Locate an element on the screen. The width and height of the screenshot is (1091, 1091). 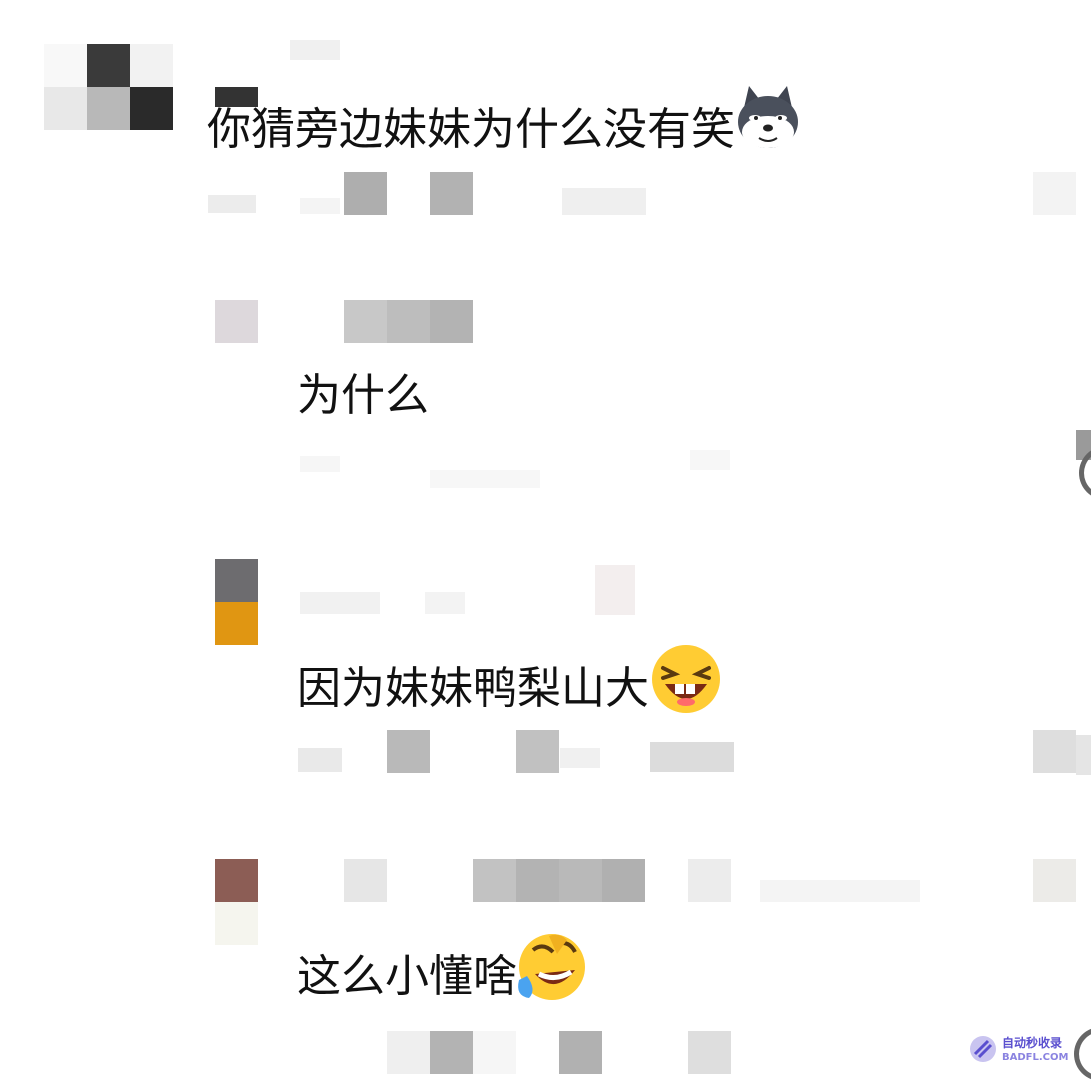
username-blurred is located at coordinates (315, 50).